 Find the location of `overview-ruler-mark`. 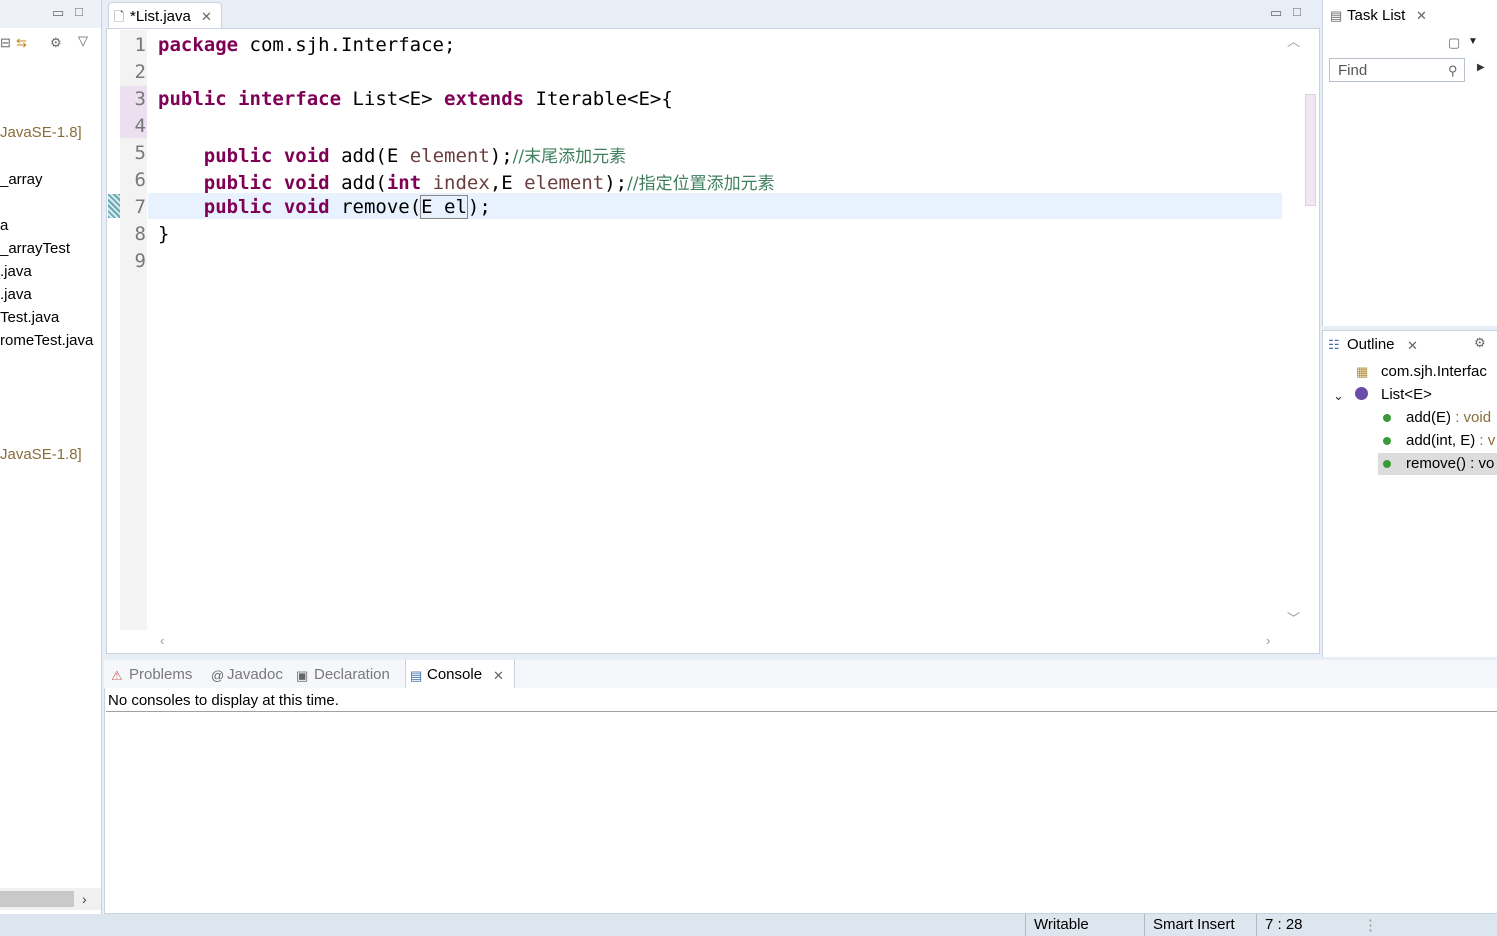

overview-ruler-mark is located at coordinates (1310, 150).